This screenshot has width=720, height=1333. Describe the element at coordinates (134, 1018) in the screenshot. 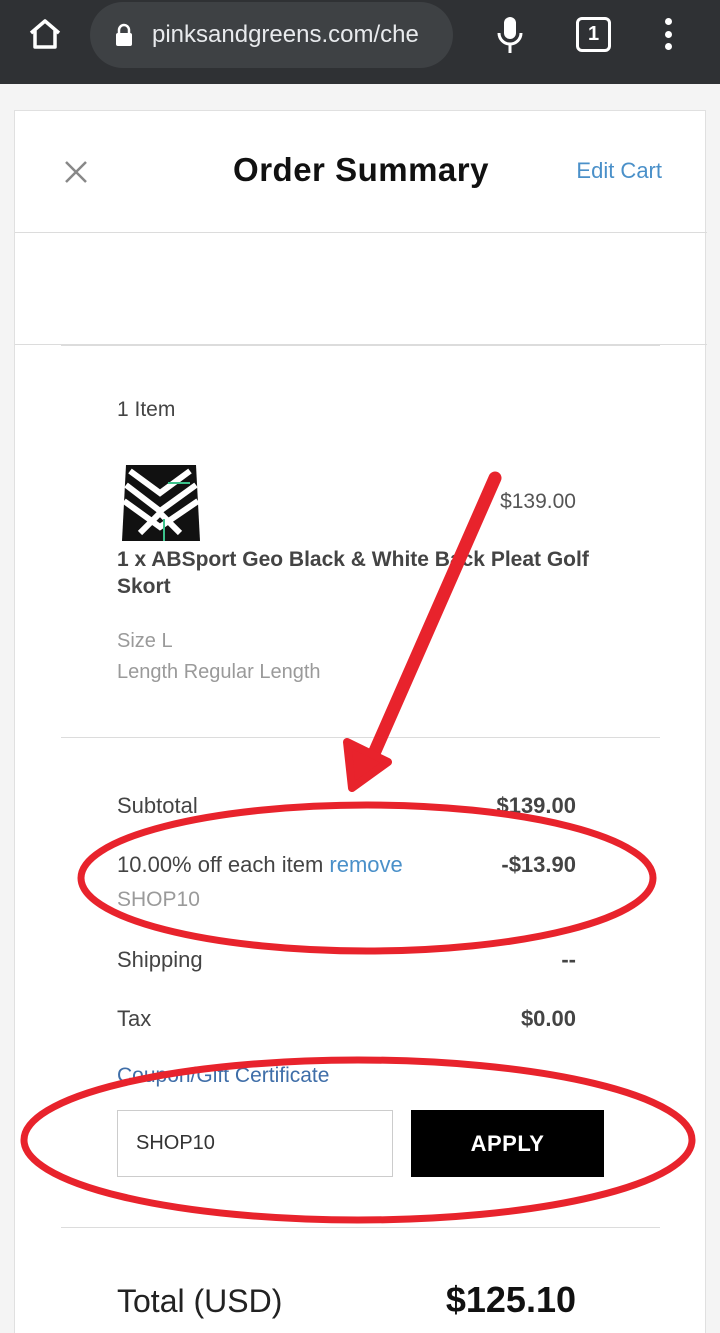

I see `tax-label: Tax` at that location.